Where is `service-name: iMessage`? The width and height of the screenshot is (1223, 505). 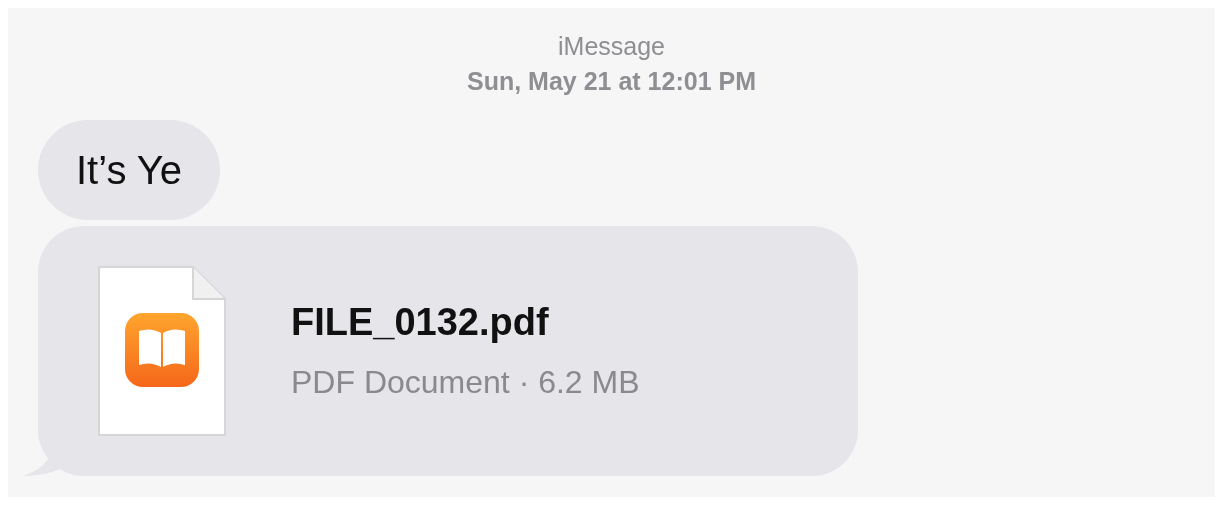 service-name: iMessage is located at coordinates (611, 46).